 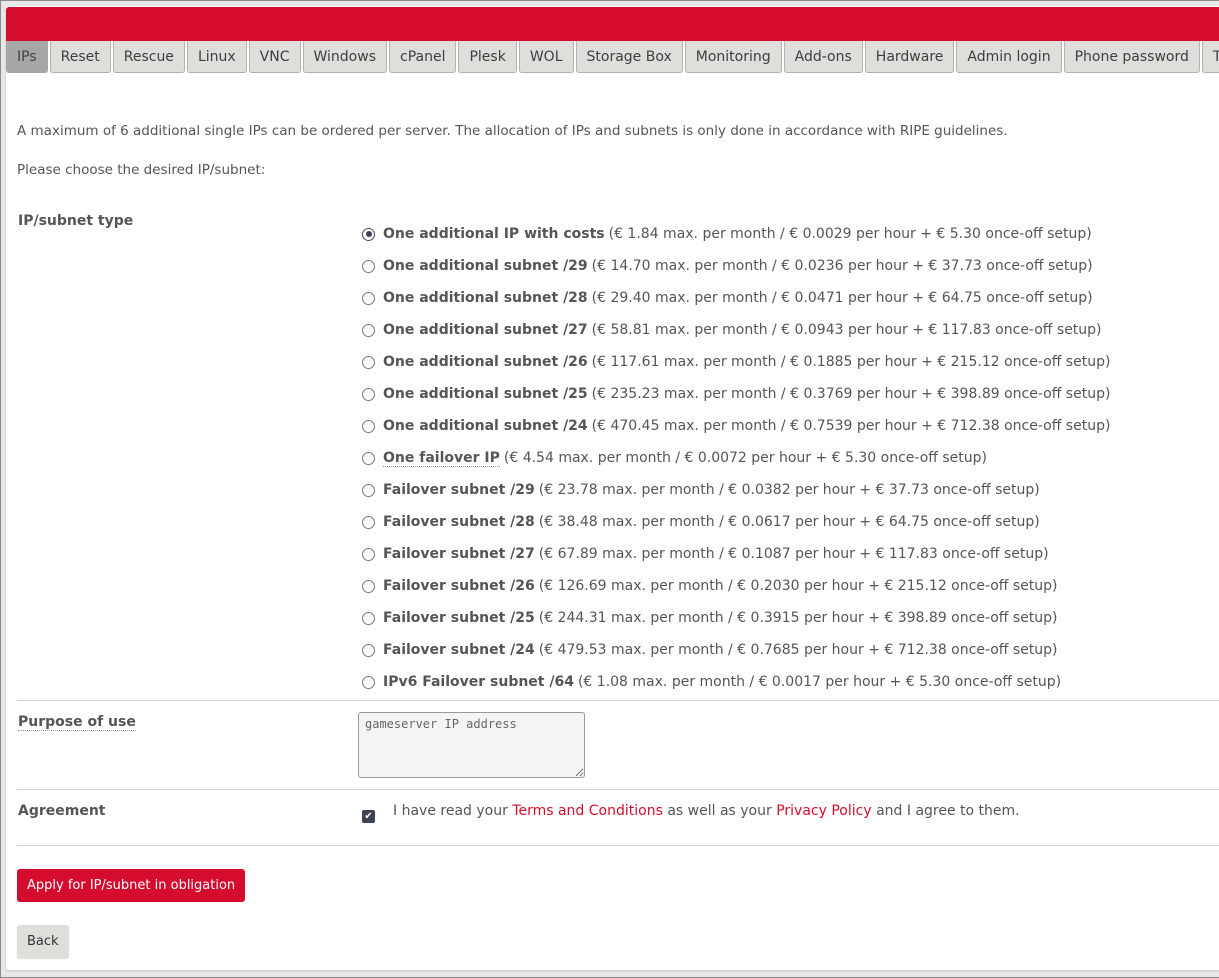 I want to click on back-button: Back, so click(x=43, y=941).